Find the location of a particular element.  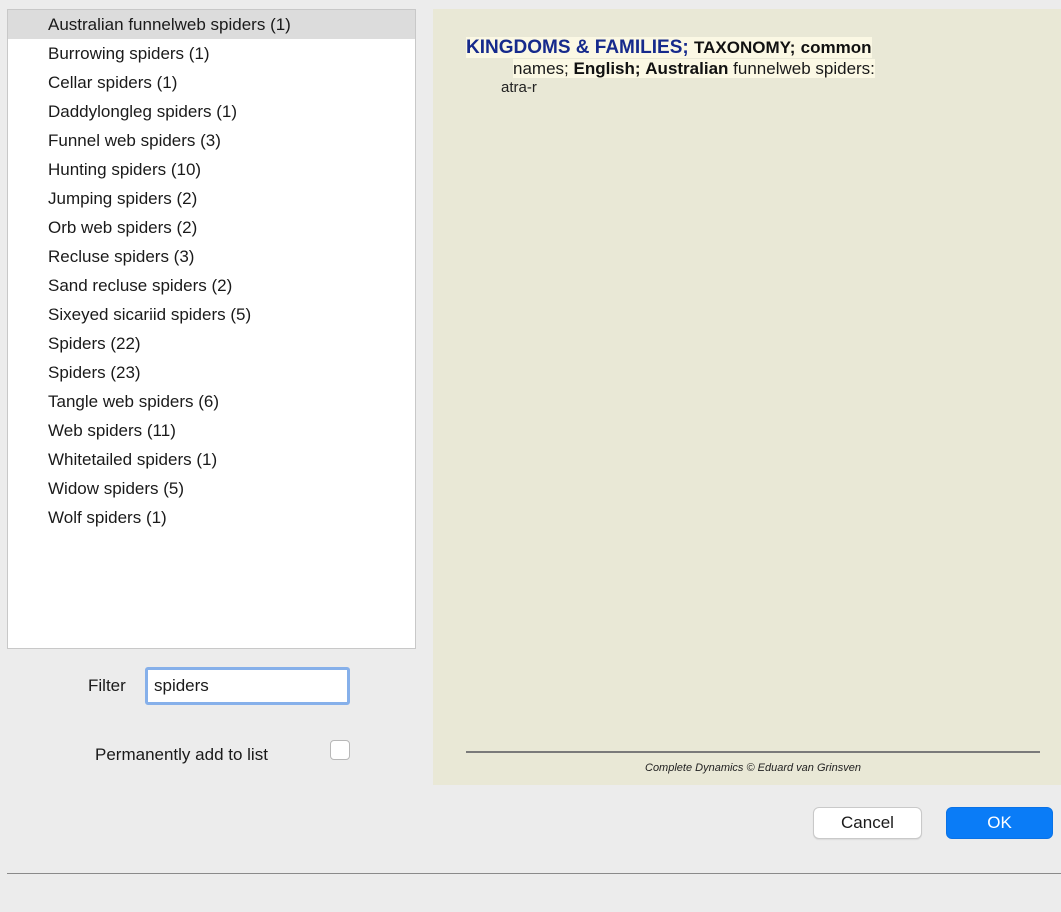

rubric-entry-line-1: KINGDOMS & FAMILIES; TAXONOMY; common is located at coordinates (746, 48).